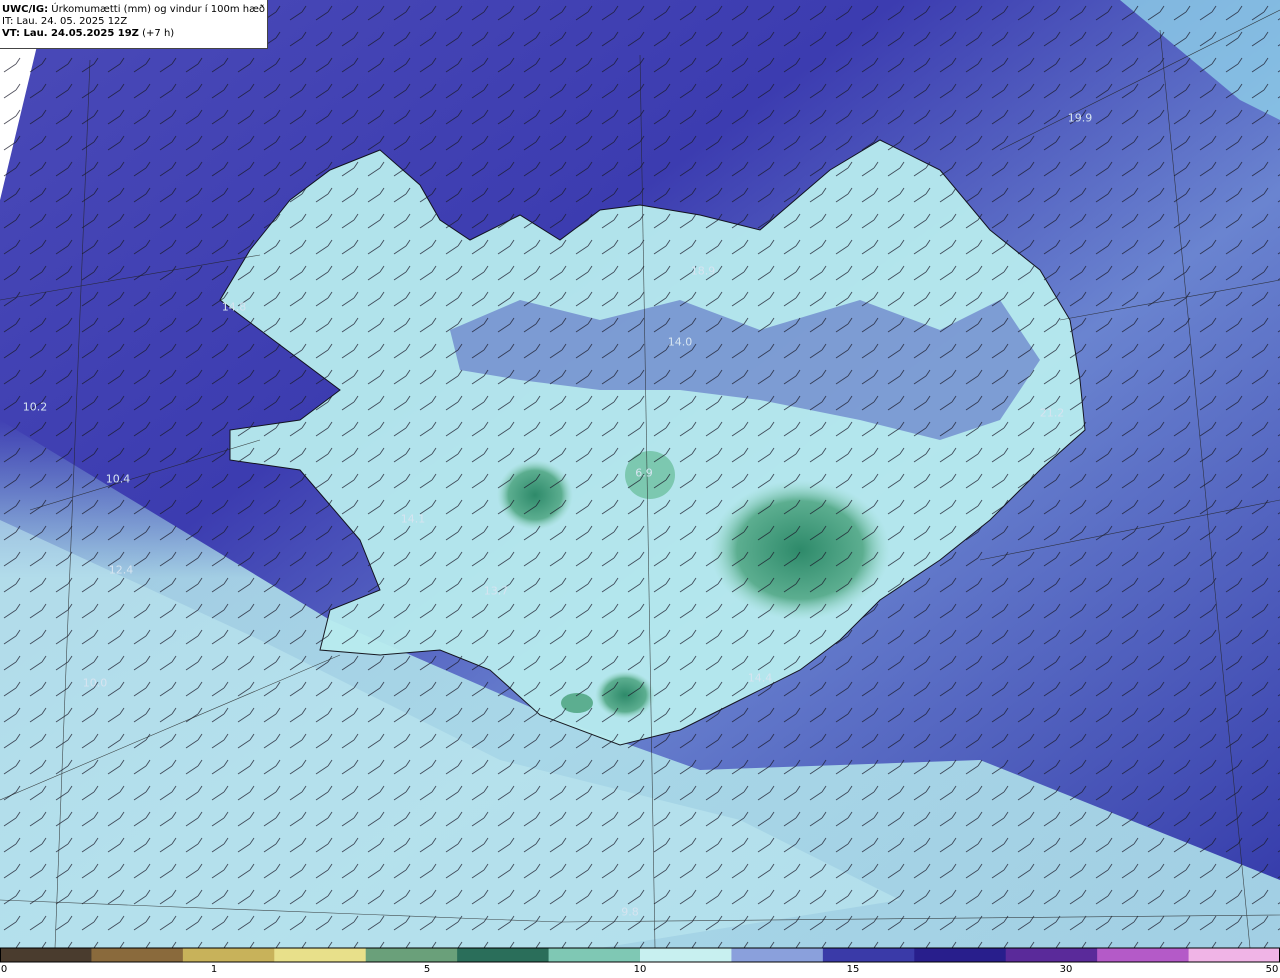  Describe the element at coordinates (853, 969) in the screenshot. I see `colorbar-tick: 15` at that location.